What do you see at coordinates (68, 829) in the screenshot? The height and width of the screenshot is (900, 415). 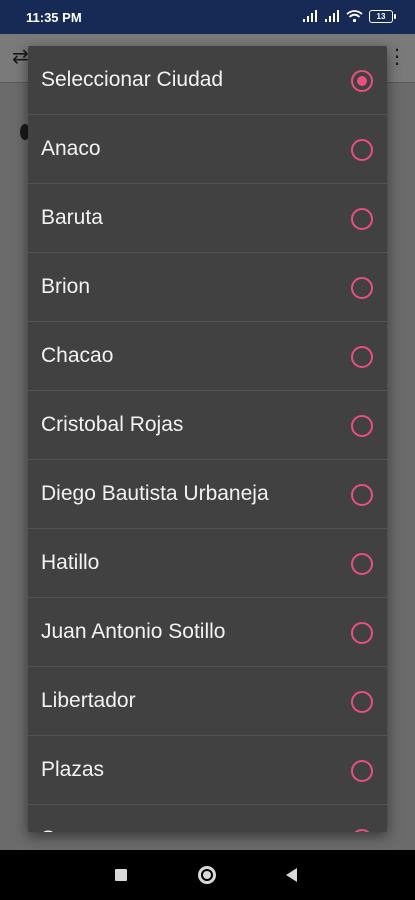 I see `city-option-label: Sucre` at bounding box center [68, 829].